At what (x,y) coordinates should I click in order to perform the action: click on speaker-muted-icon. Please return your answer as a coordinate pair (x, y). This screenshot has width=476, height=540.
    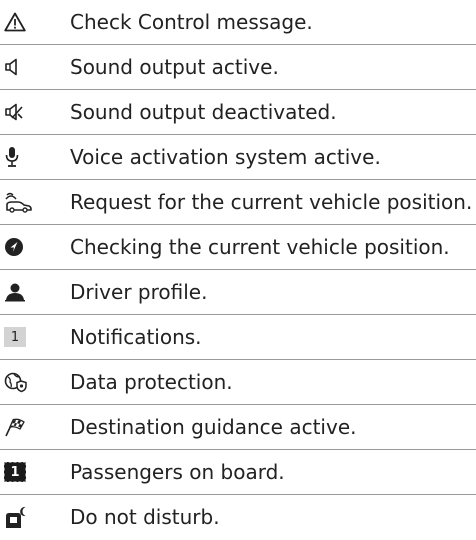
    Looking at the image, I should click on (14, 112).